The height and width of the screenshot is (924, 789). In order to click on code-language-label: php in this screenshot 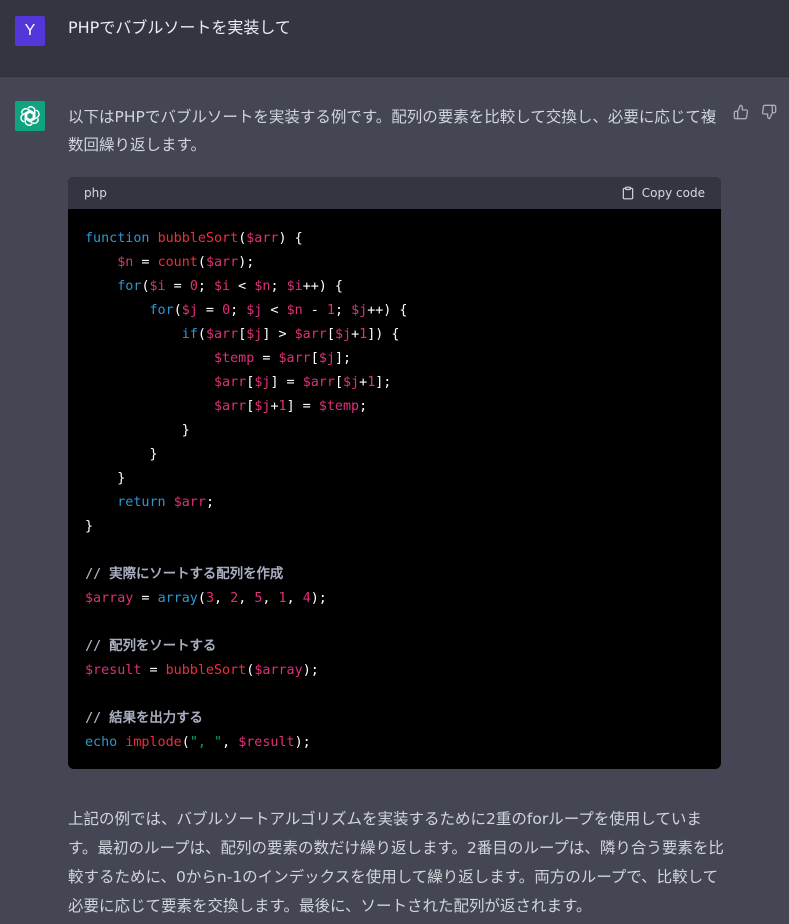, I will do `click(95, 193)`.